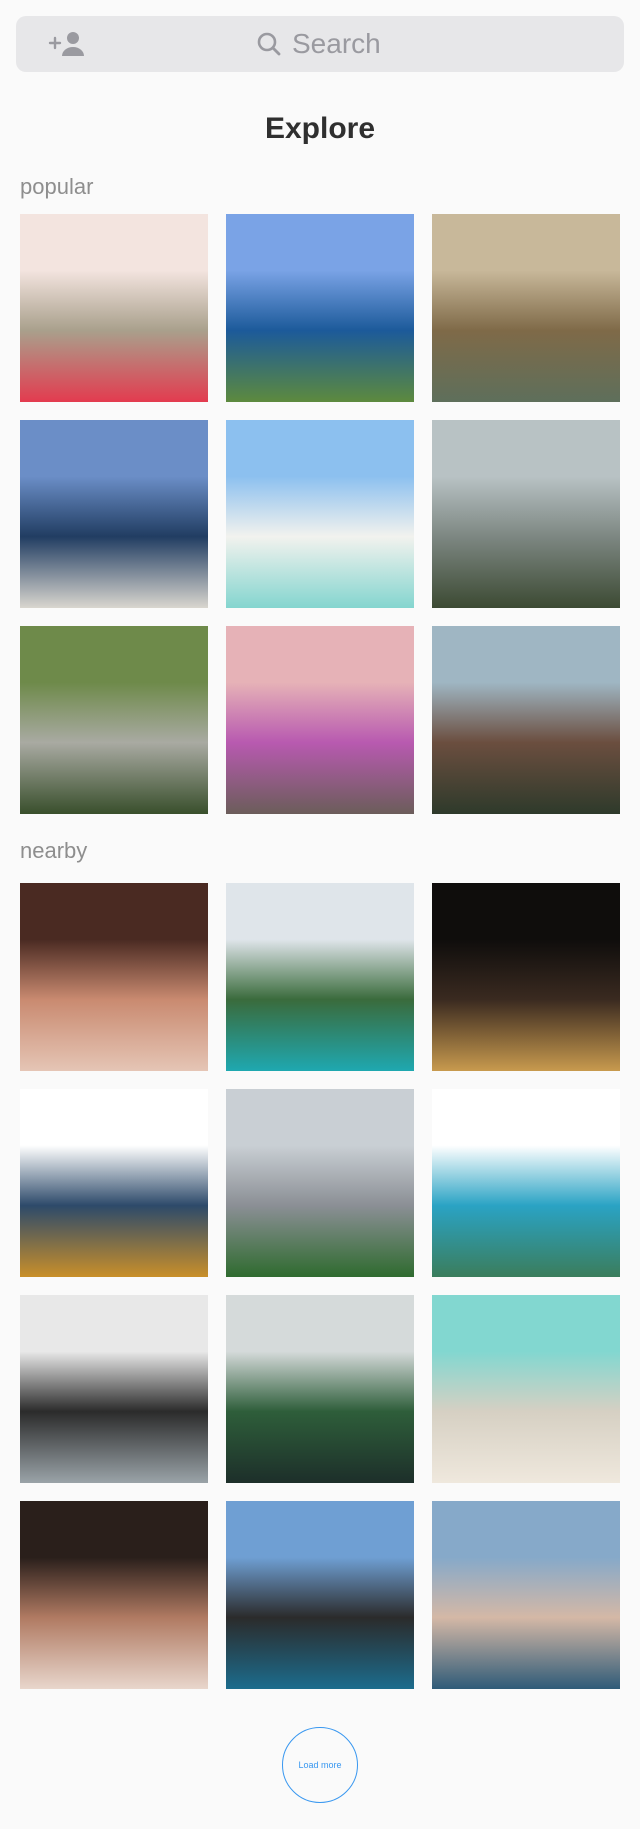  What do you see at coordinates (54, 850) in the screenshot?
I see `section-label-nearby: nearby` at bounding box center [54, 850].